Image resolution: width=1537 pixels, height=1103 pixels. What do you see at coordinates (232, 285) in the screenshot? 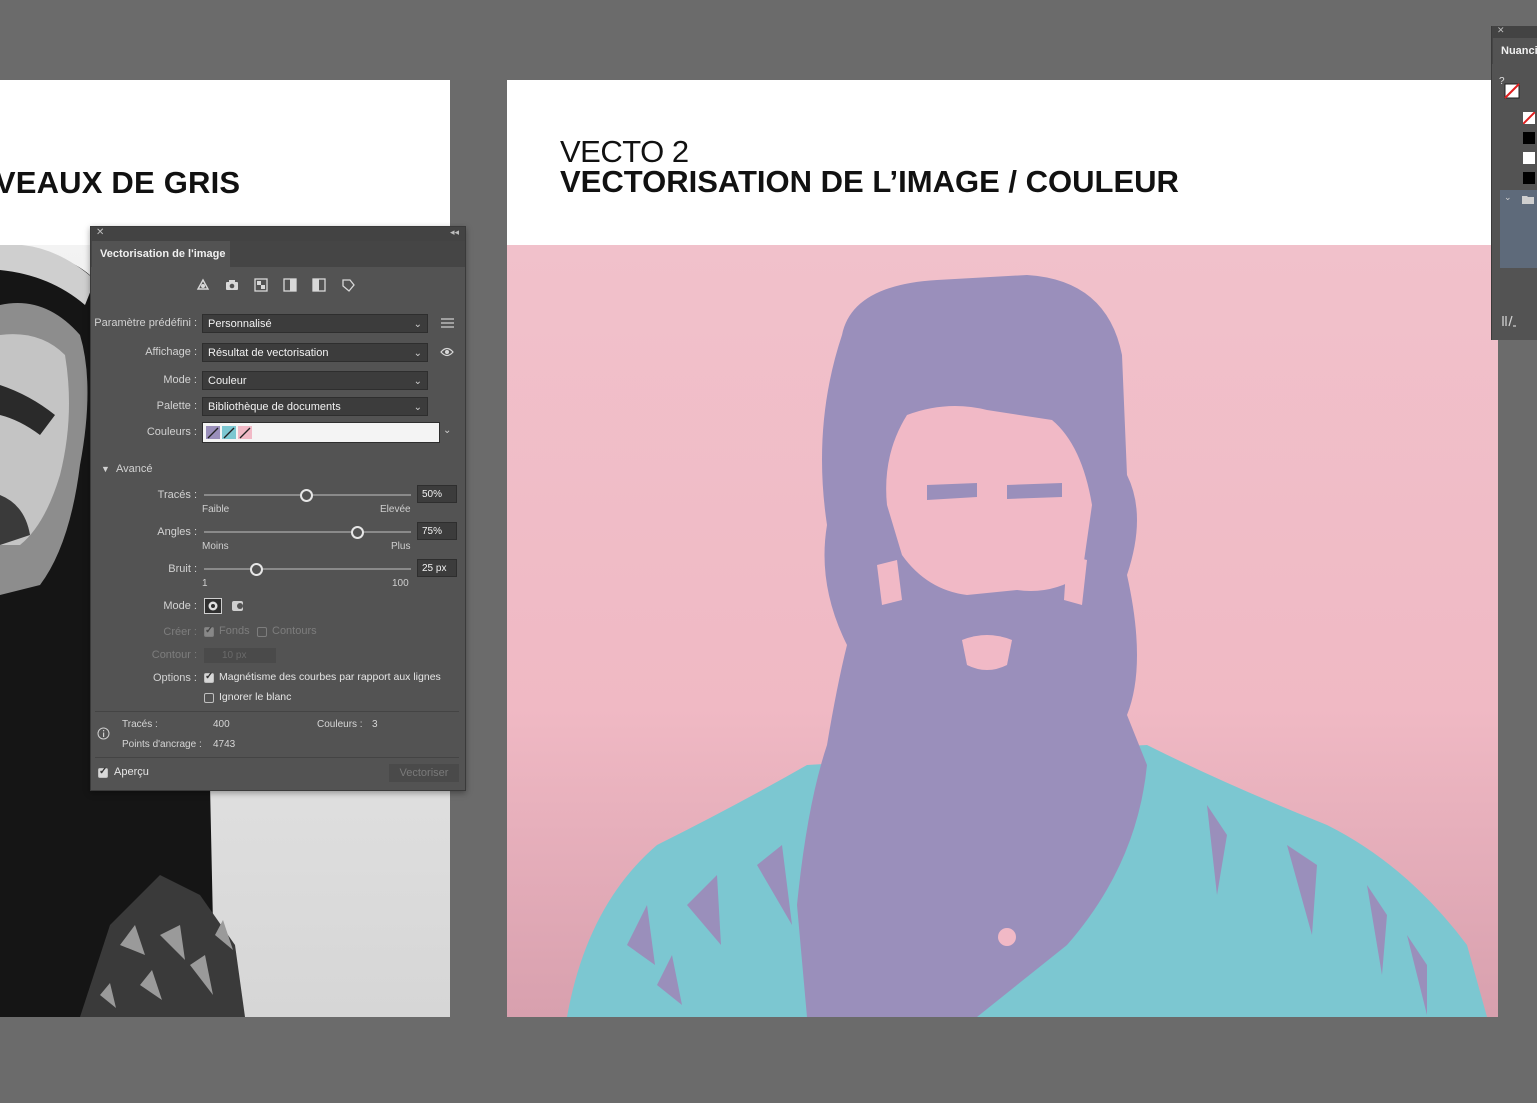
I see `high-color-icon` at bounding box center [232, 285].